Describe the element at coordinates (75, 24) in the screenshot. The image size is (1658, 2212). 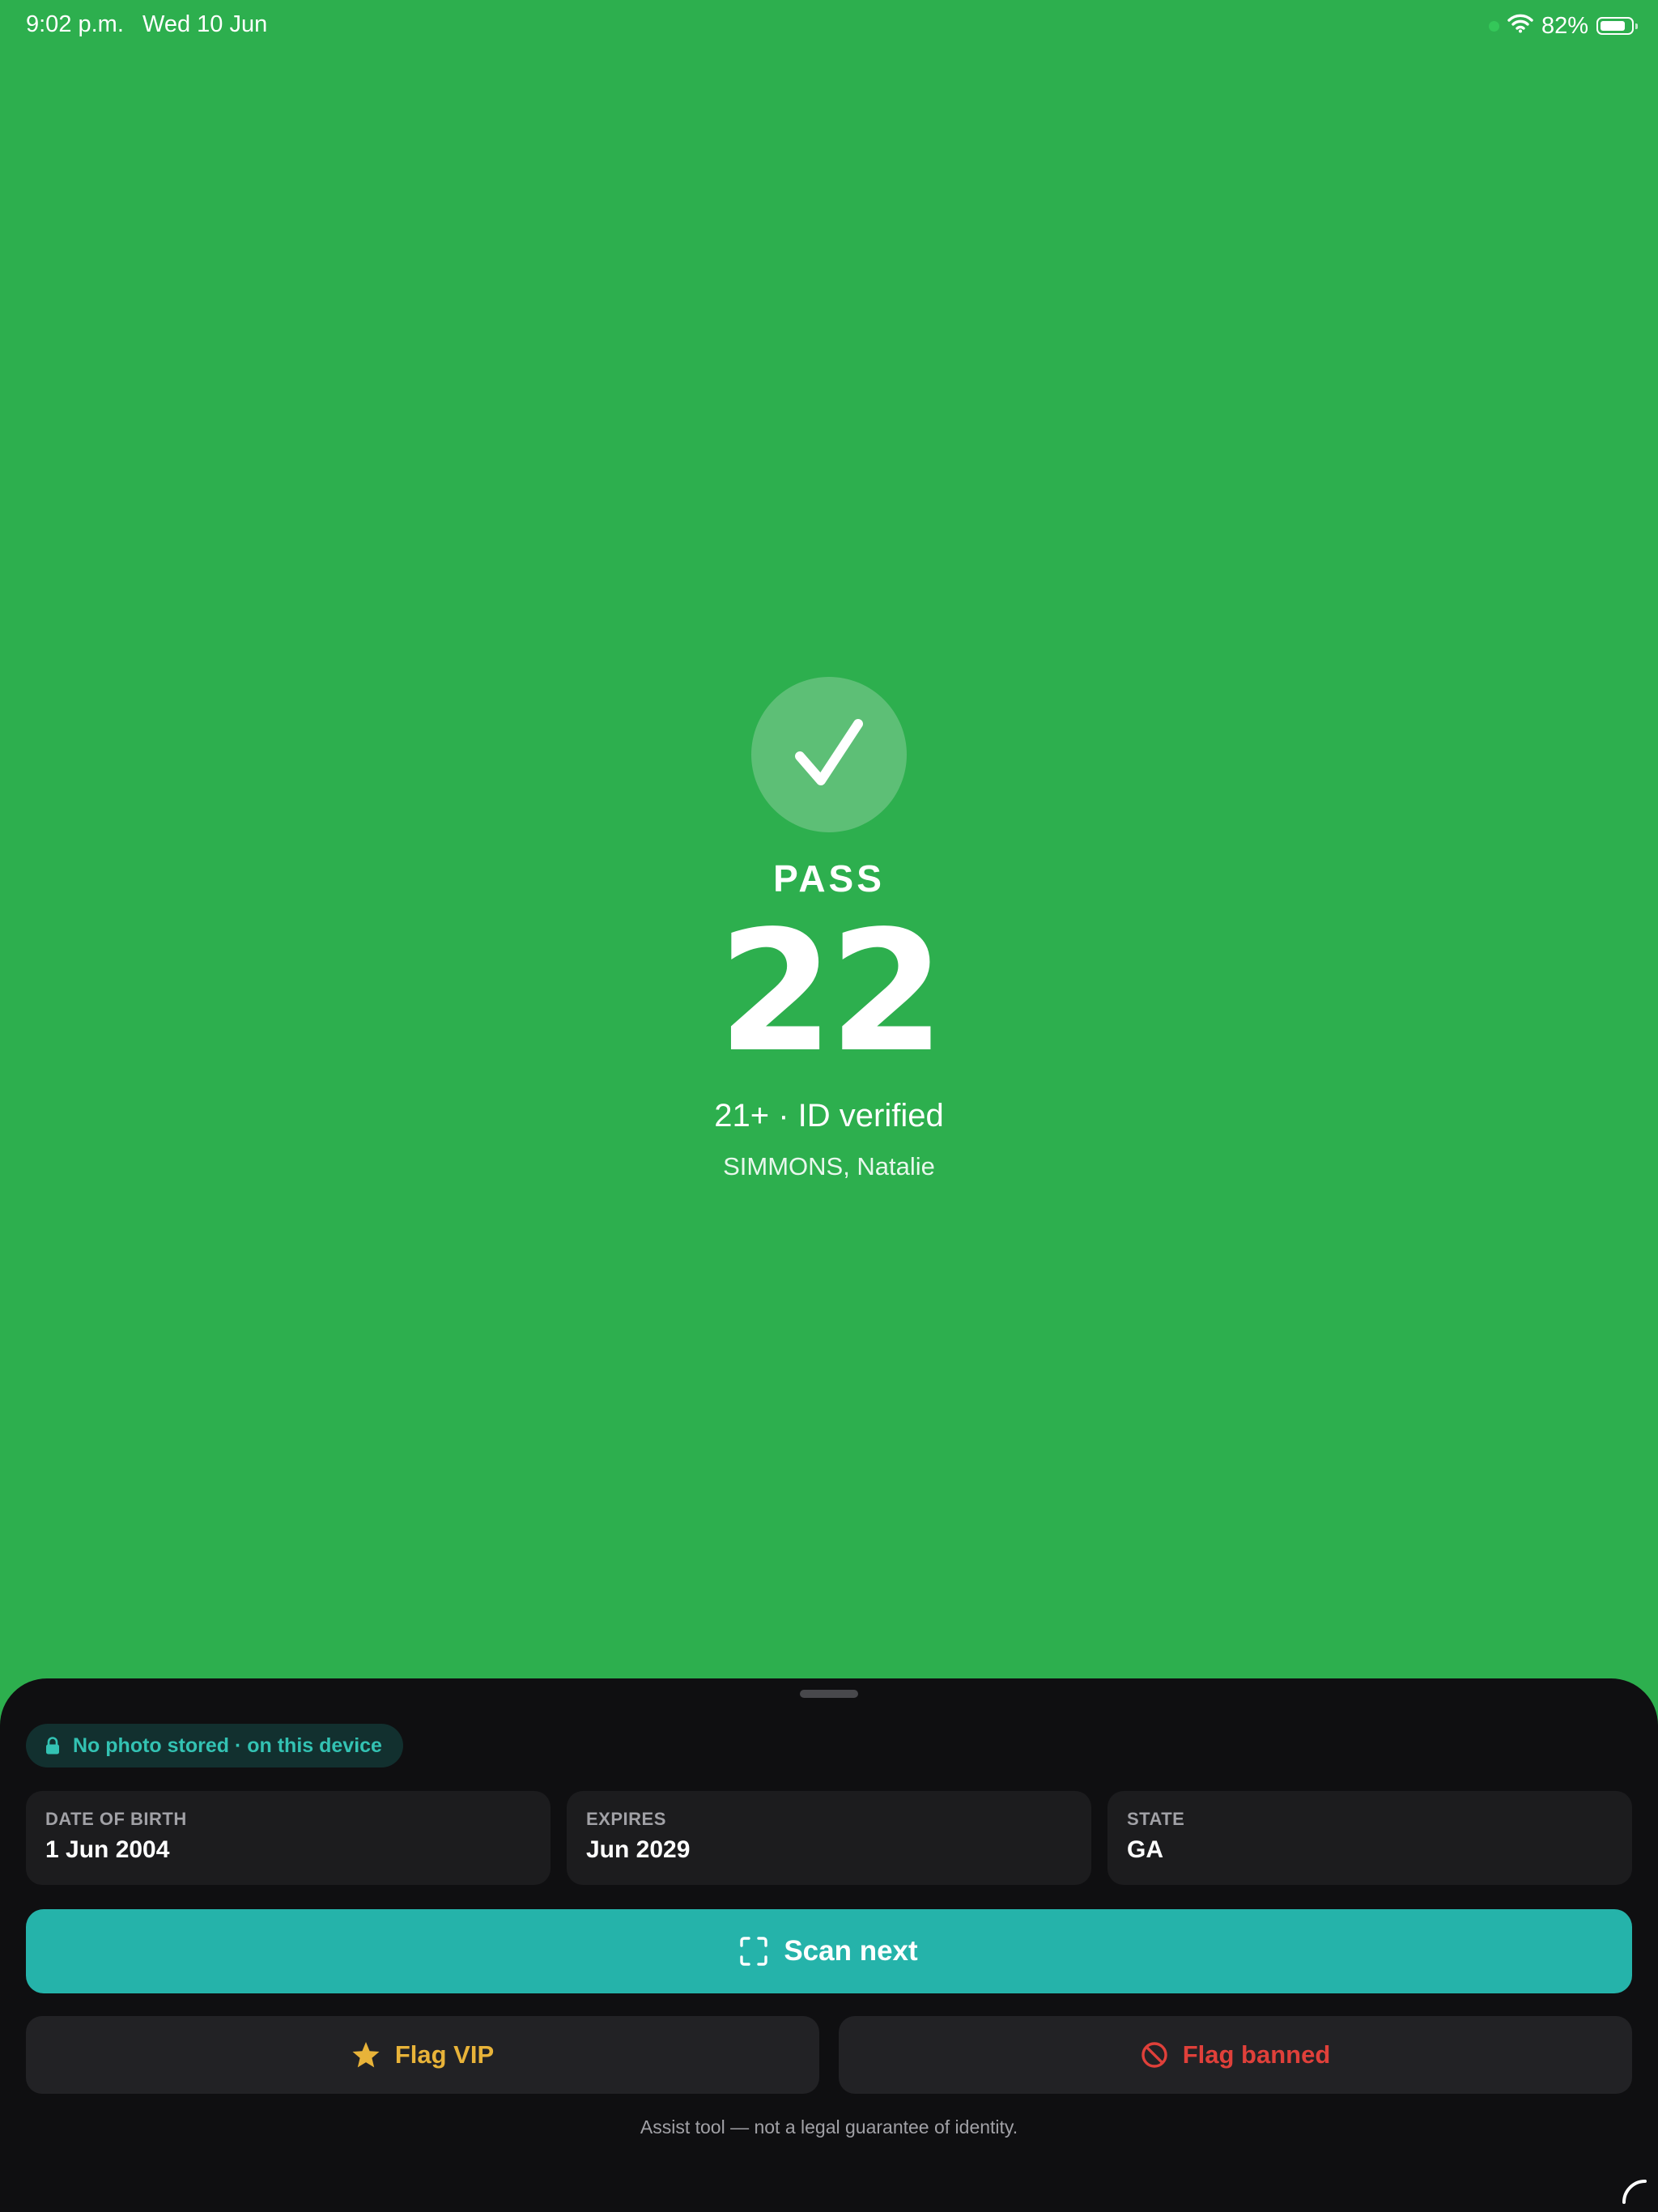
I see `status-time: 9:02 p.m.` at that location.